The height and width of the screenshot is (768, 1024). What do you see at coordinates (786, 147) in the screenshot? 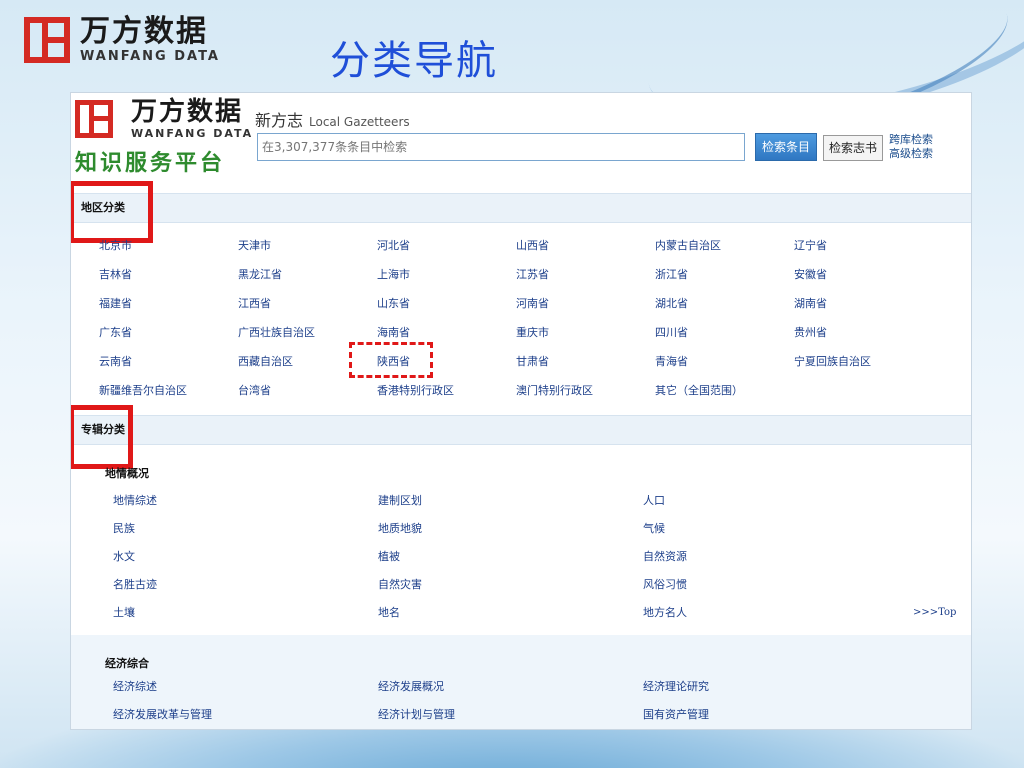
I see `search-entries-button: 检索条目` at bounding box center [786, 147].